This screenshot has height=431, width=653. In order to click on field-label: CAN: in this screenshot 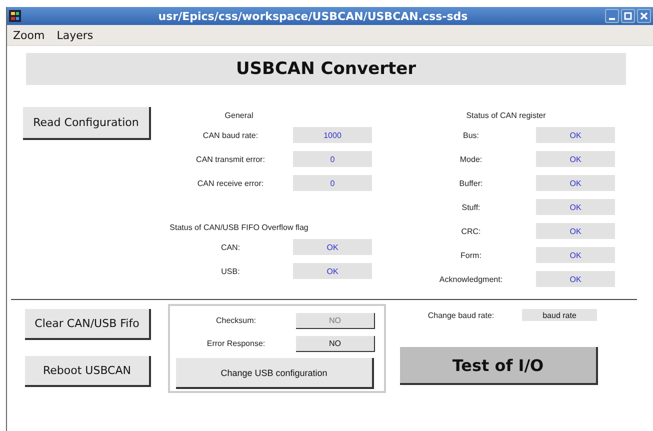, I will do `click(231, 247)`.